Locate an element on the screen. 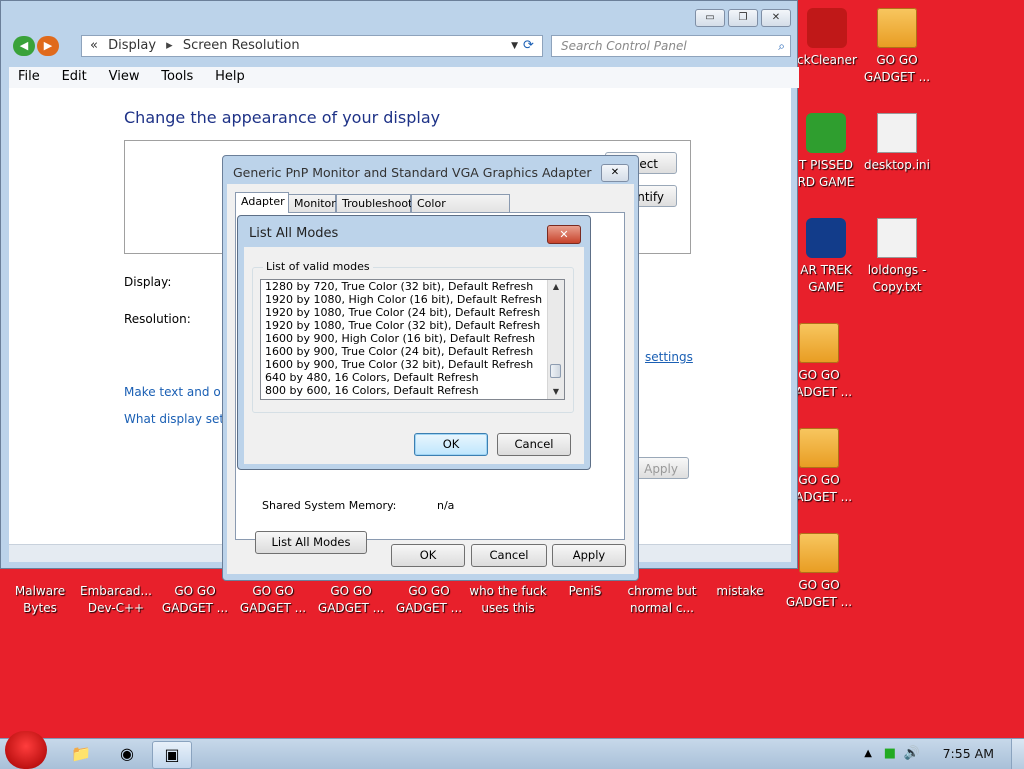  desktop-icon-desktop-ini: desktop.ini is located at coordinates (897, 143).